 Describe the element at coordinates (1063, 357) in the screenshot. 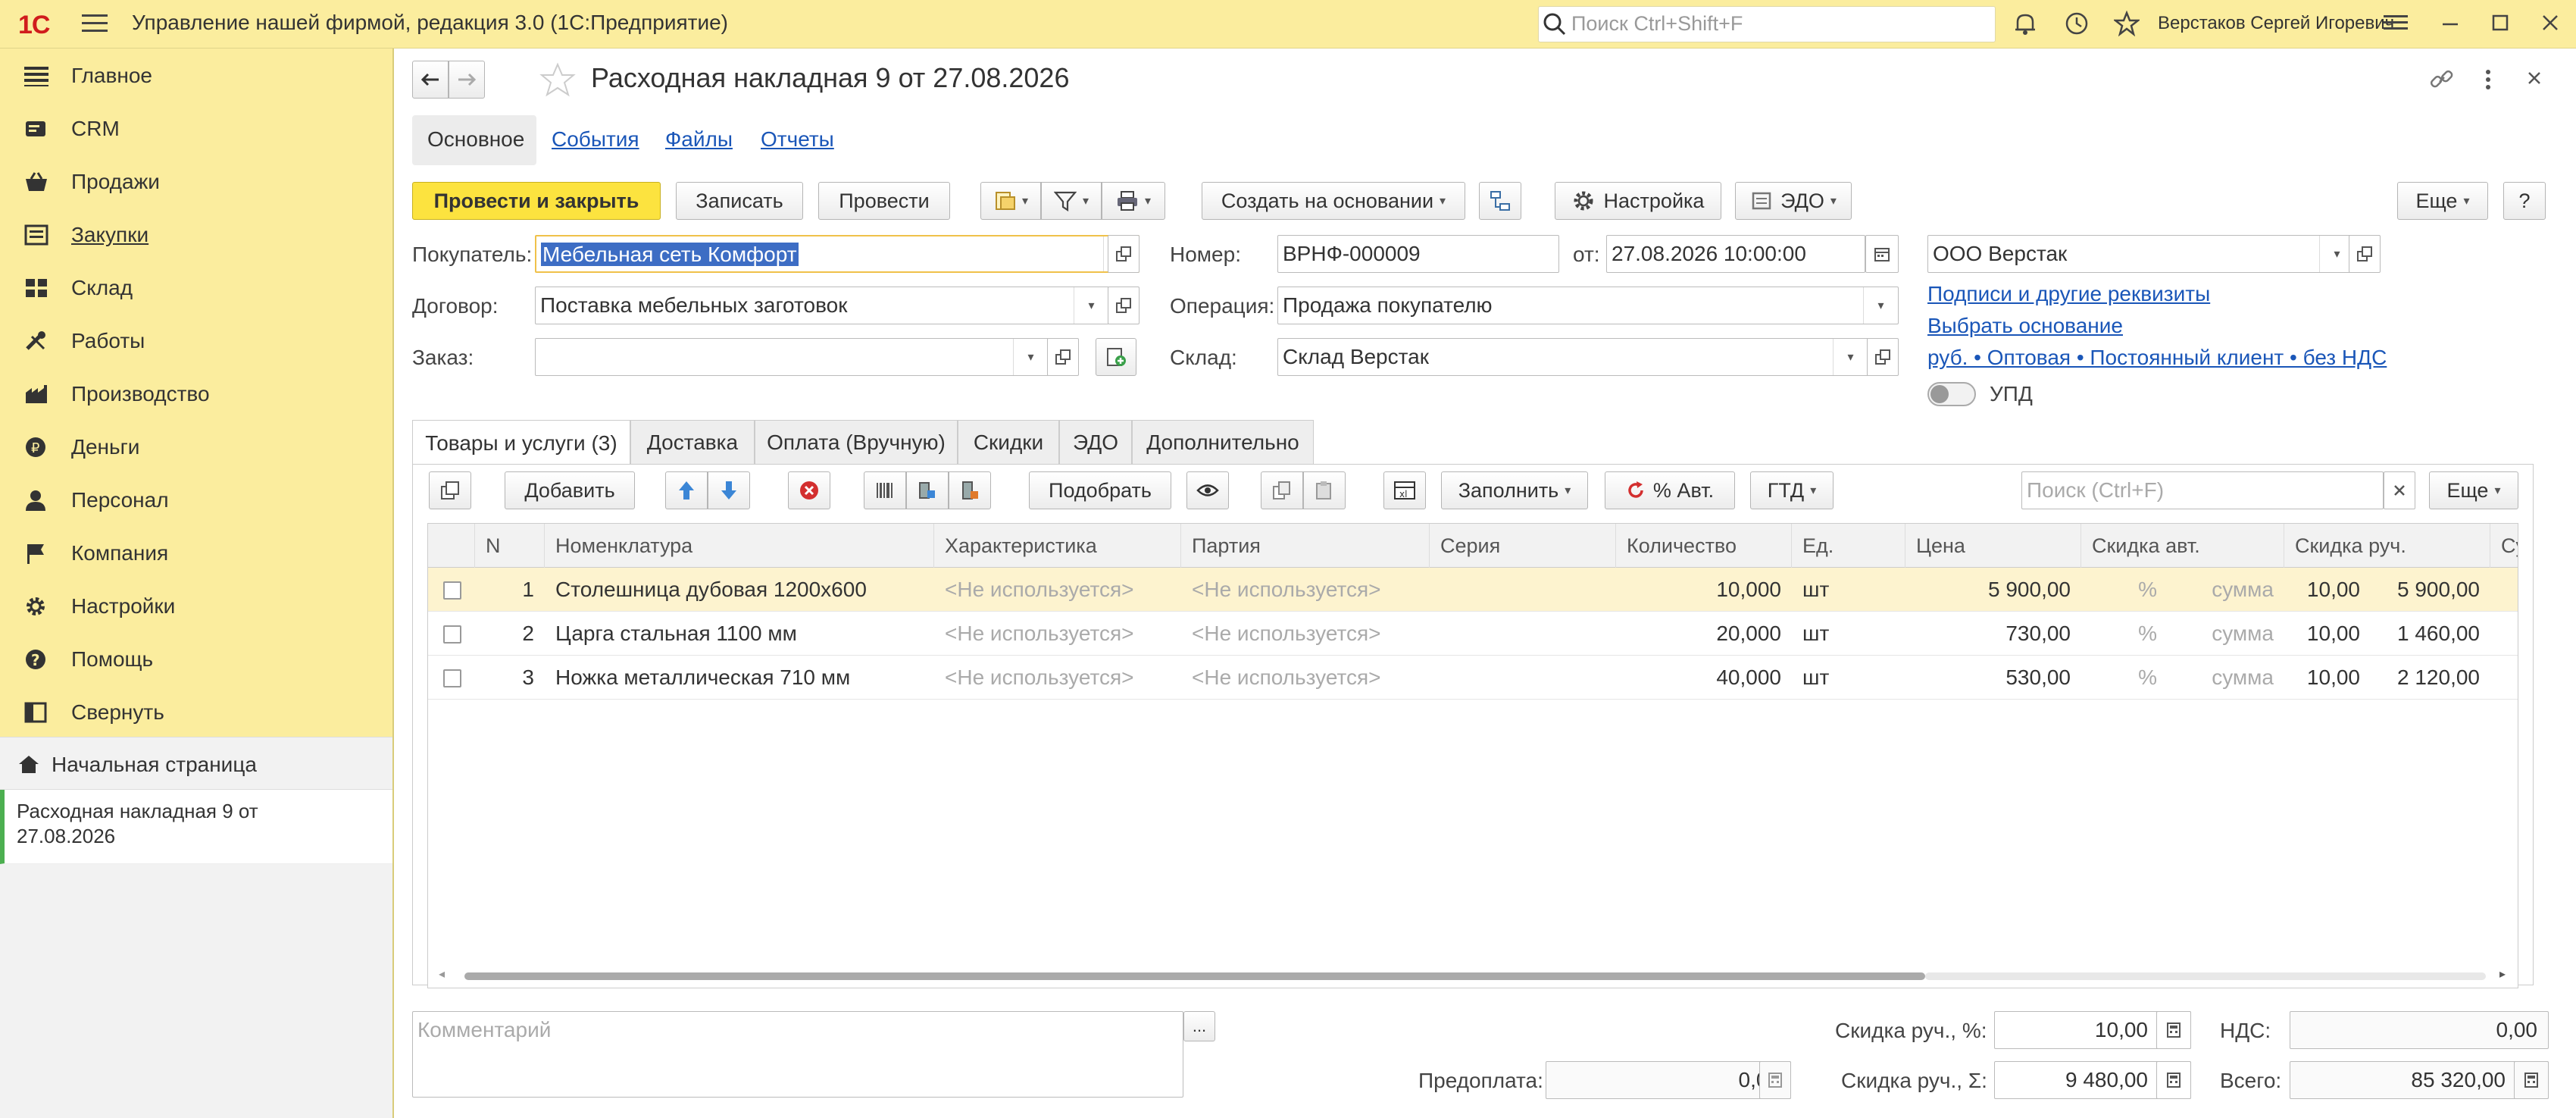

I see `order-open-button` at that location.